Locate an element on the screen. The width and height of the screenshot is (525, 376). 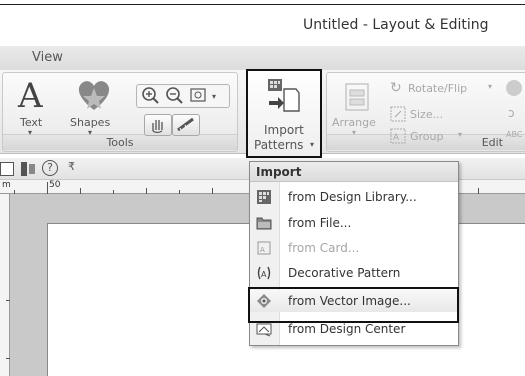
title-bar: Untitled - Layout & Editing is located at coordinates (262, 23).